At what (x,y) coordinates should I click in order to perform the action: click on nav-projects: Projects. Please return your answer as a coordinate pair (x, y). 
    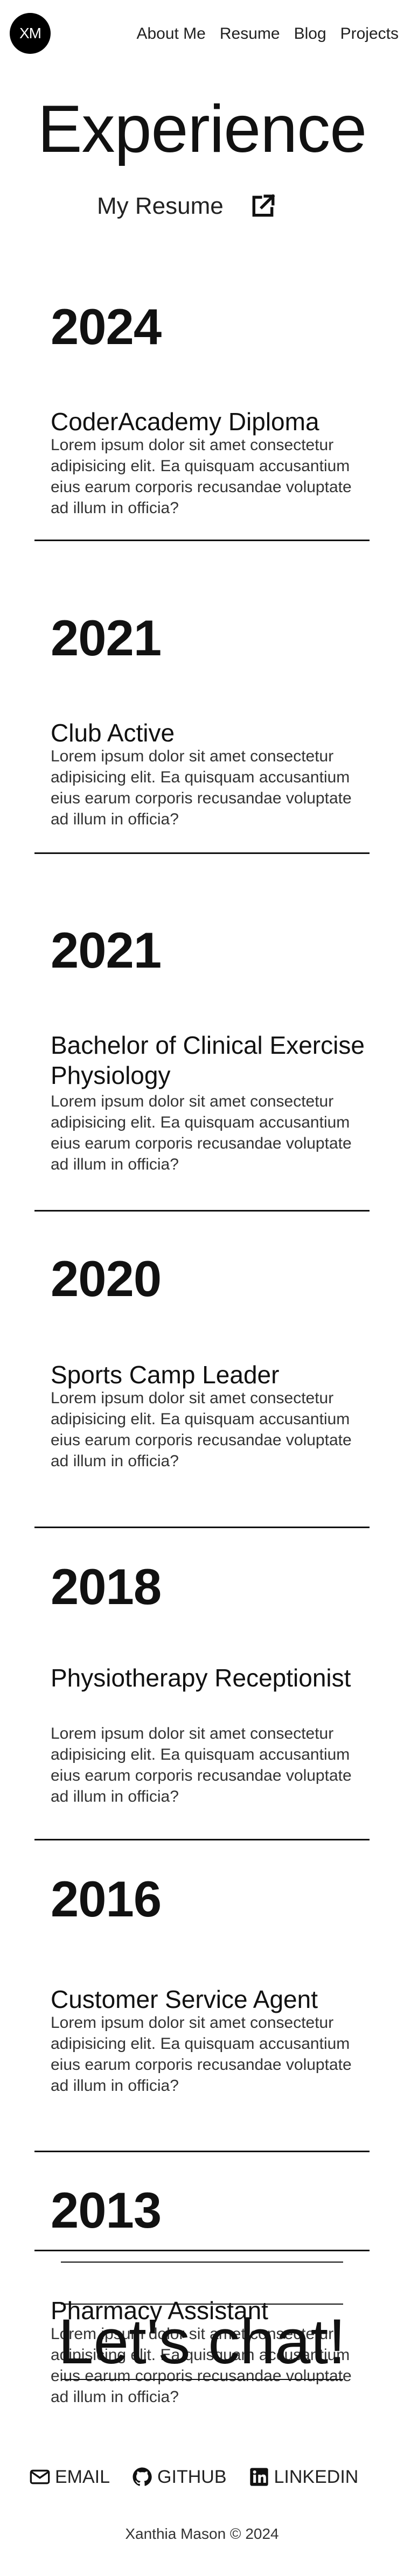
    Looking at the image, I should click on (369, 34).